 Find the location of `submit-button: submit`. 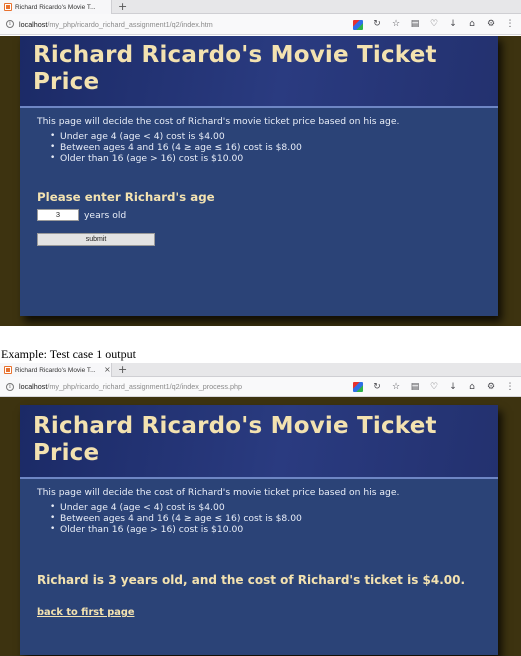

submit-button: submit is located at coordinates (96, 239).